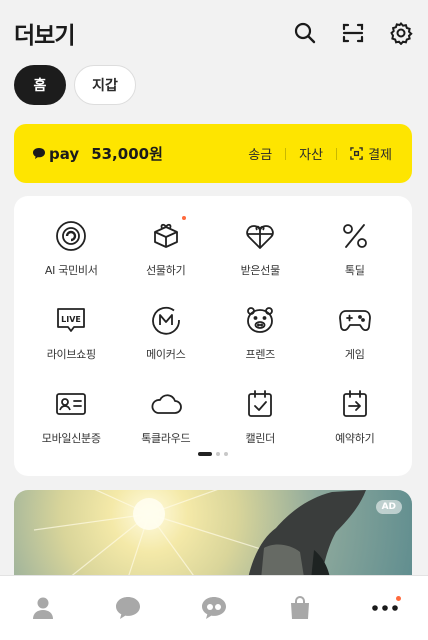 This screenshot has height=640, width=428. Describe the element at coordinates (71, 404) in the screenshot. I see `id-card-icon` at that location.